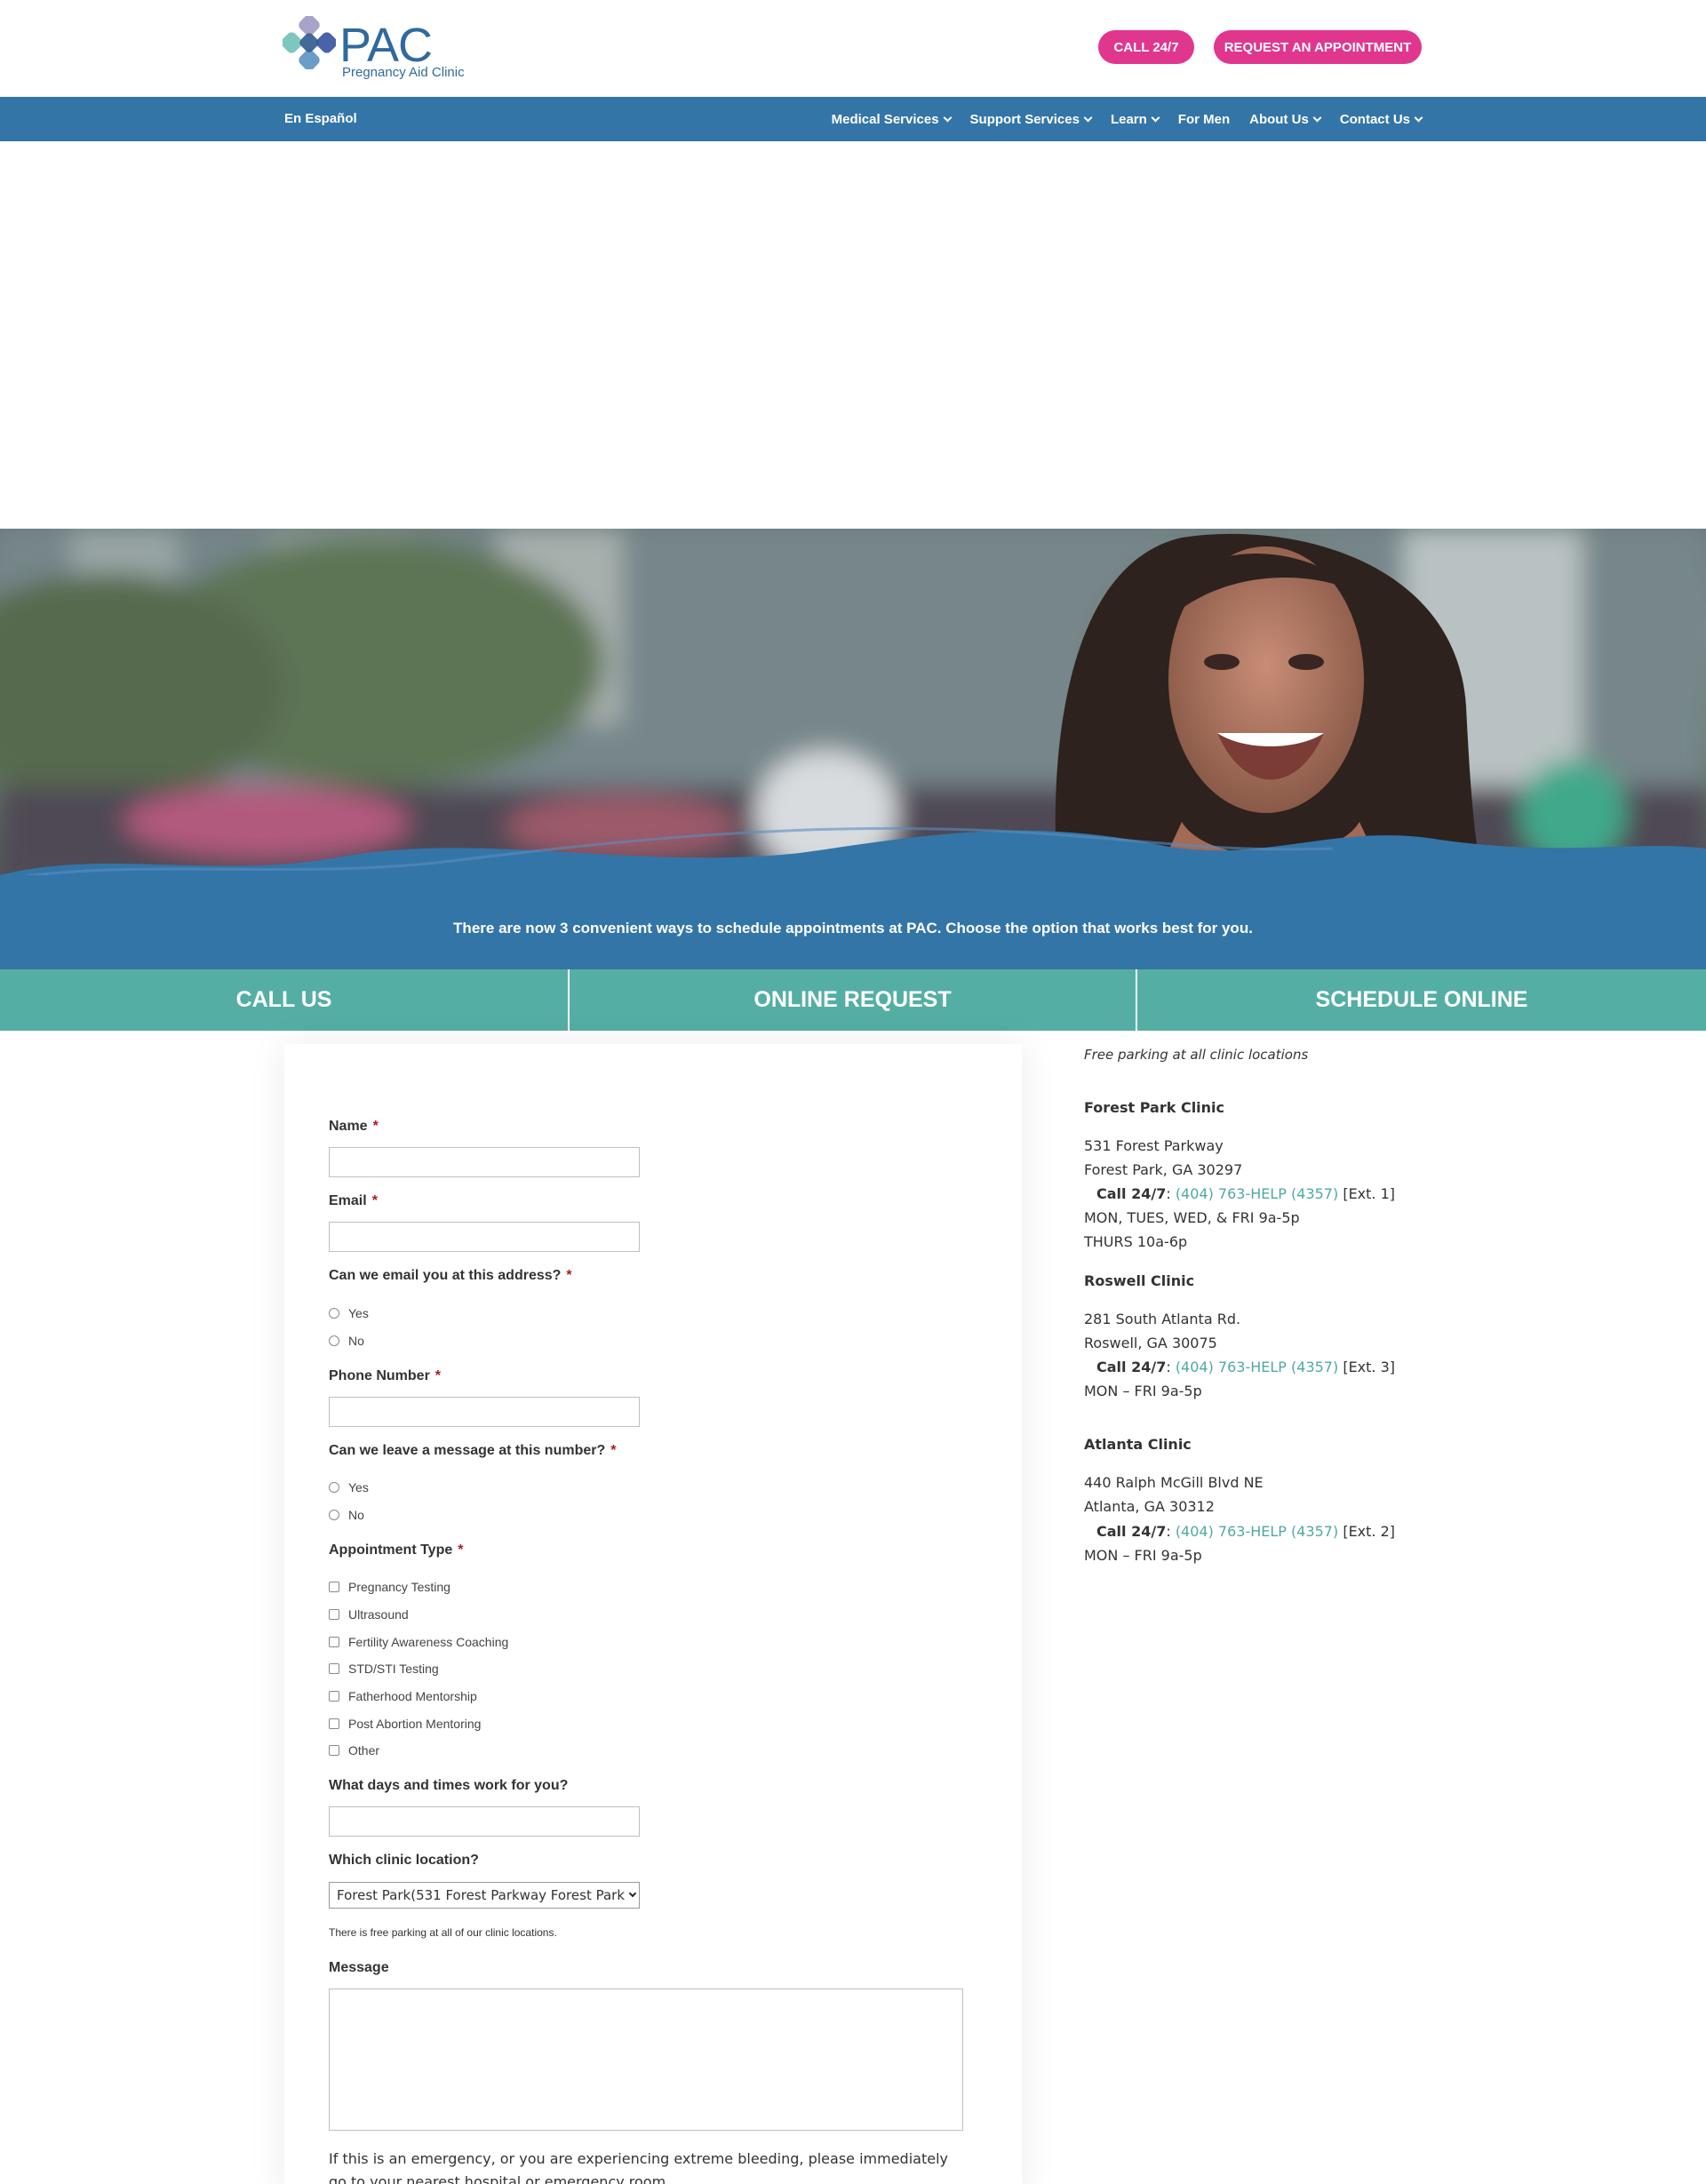 The image size is (1706, 2184). Describe the element at coordinates (1131, 1531) in the screenshot. I see `call-label: Call 24/7` at that location.